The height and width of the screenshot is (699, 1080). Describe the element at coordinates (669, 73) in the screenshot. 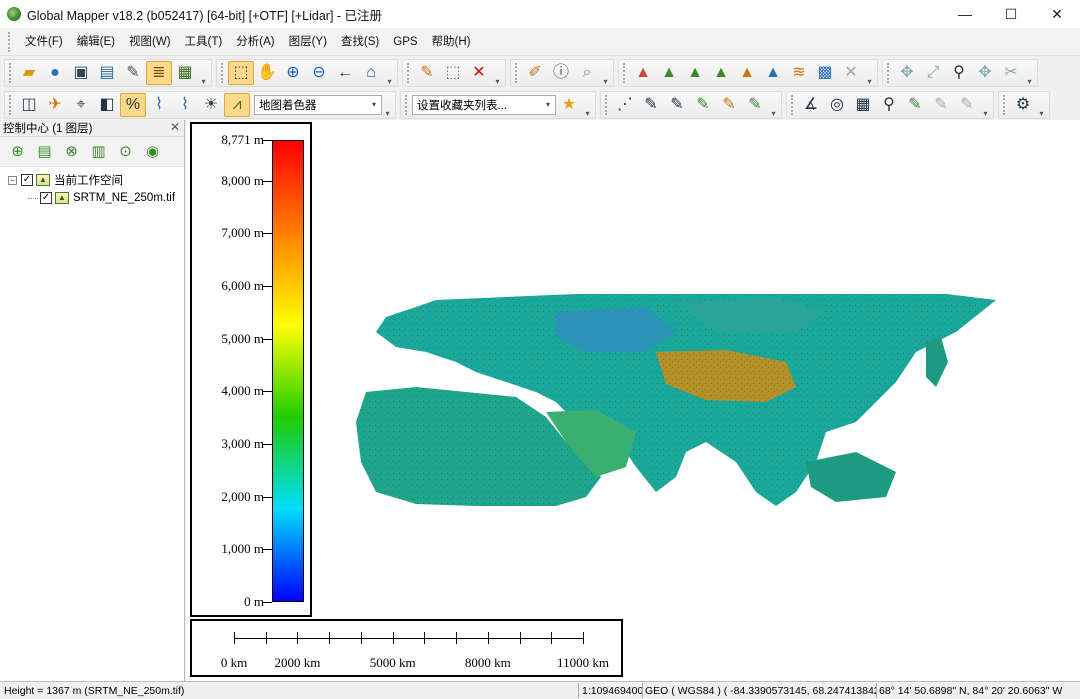

I see `terrain-green-icon: ▲` at that location.